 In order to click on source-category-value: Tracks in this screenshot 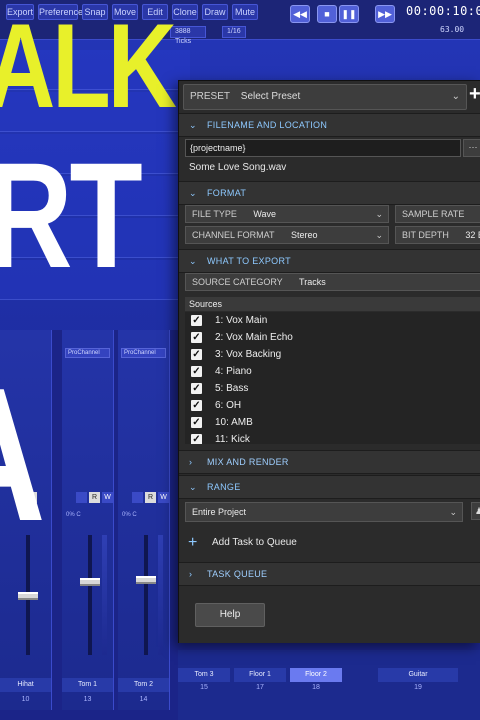, I will do `click(312, 282)`.